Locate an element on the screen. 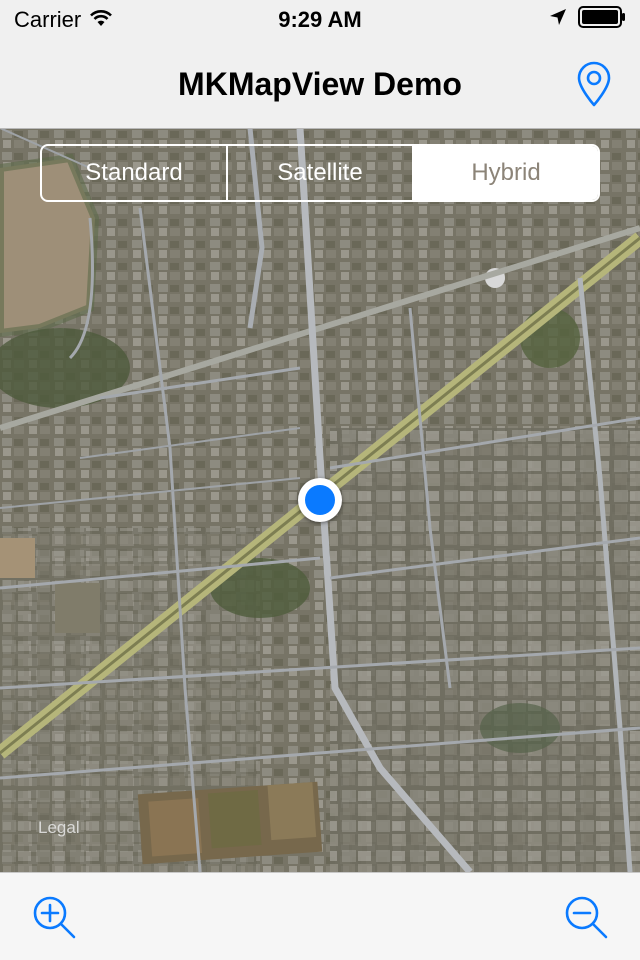  zoom-out-icon is located at coordinates (586, 917).